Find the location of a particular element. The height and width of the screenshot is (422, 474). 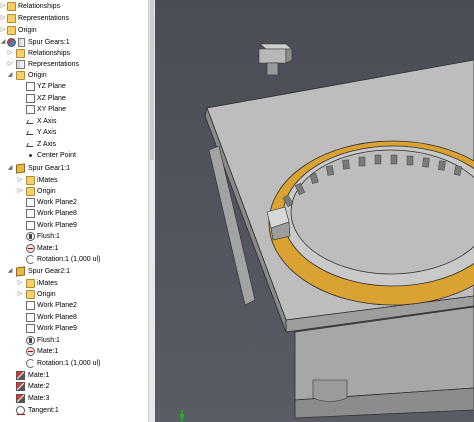

browser-item-label: Spur Gear1:1 is located at coordinates (49, 168).